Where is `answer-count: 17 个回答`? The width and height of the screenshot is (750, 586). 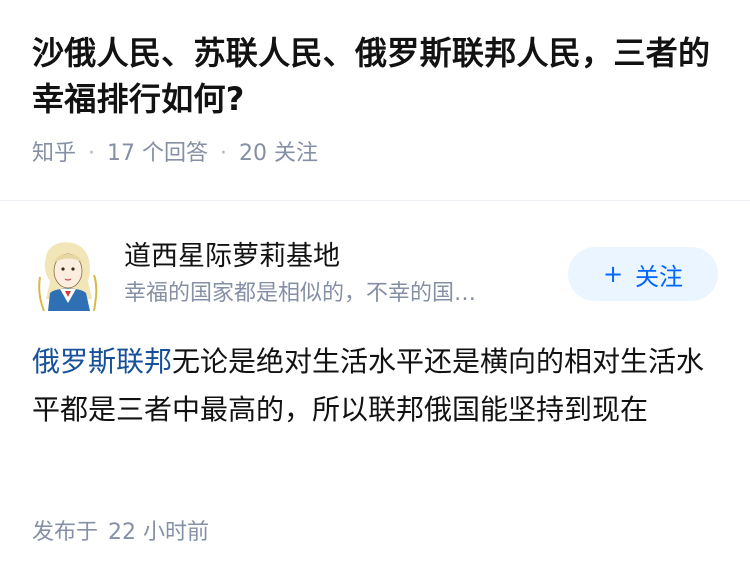 answer-count: 17 个回答 is located at coordinates (157, 154).